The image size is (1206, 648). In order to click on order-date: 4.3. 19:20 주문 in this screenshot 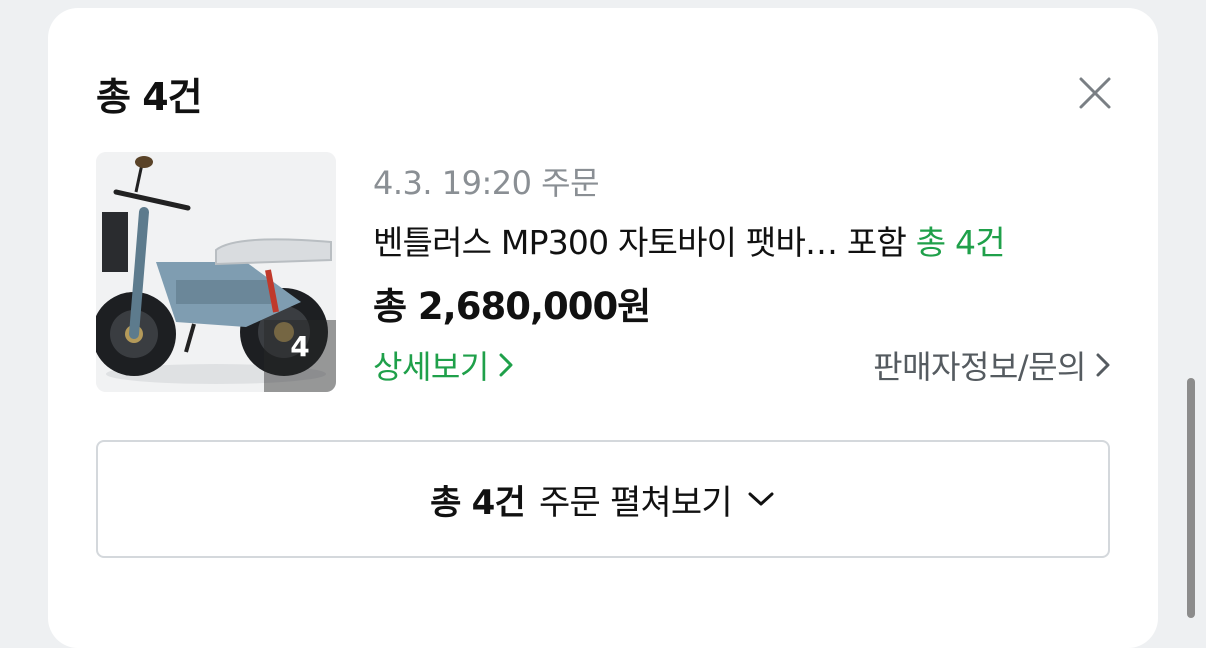, I will do `click(486, 183)`.